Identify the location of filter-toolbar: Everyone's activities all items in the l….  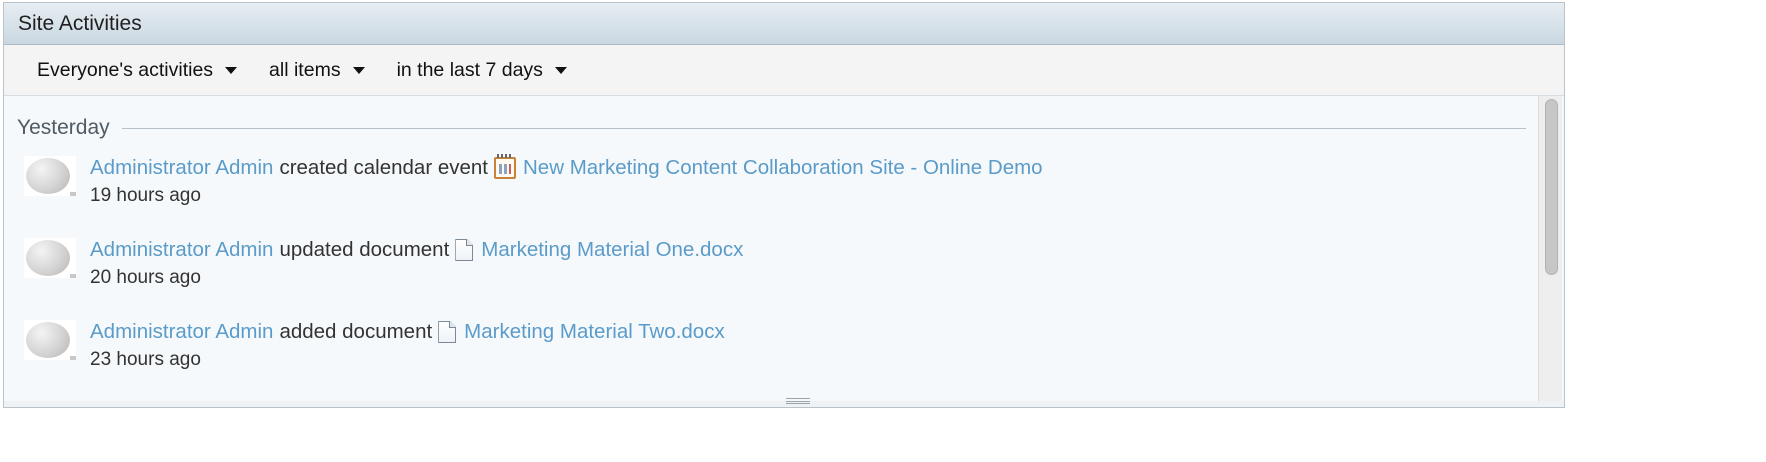
(784, 70).